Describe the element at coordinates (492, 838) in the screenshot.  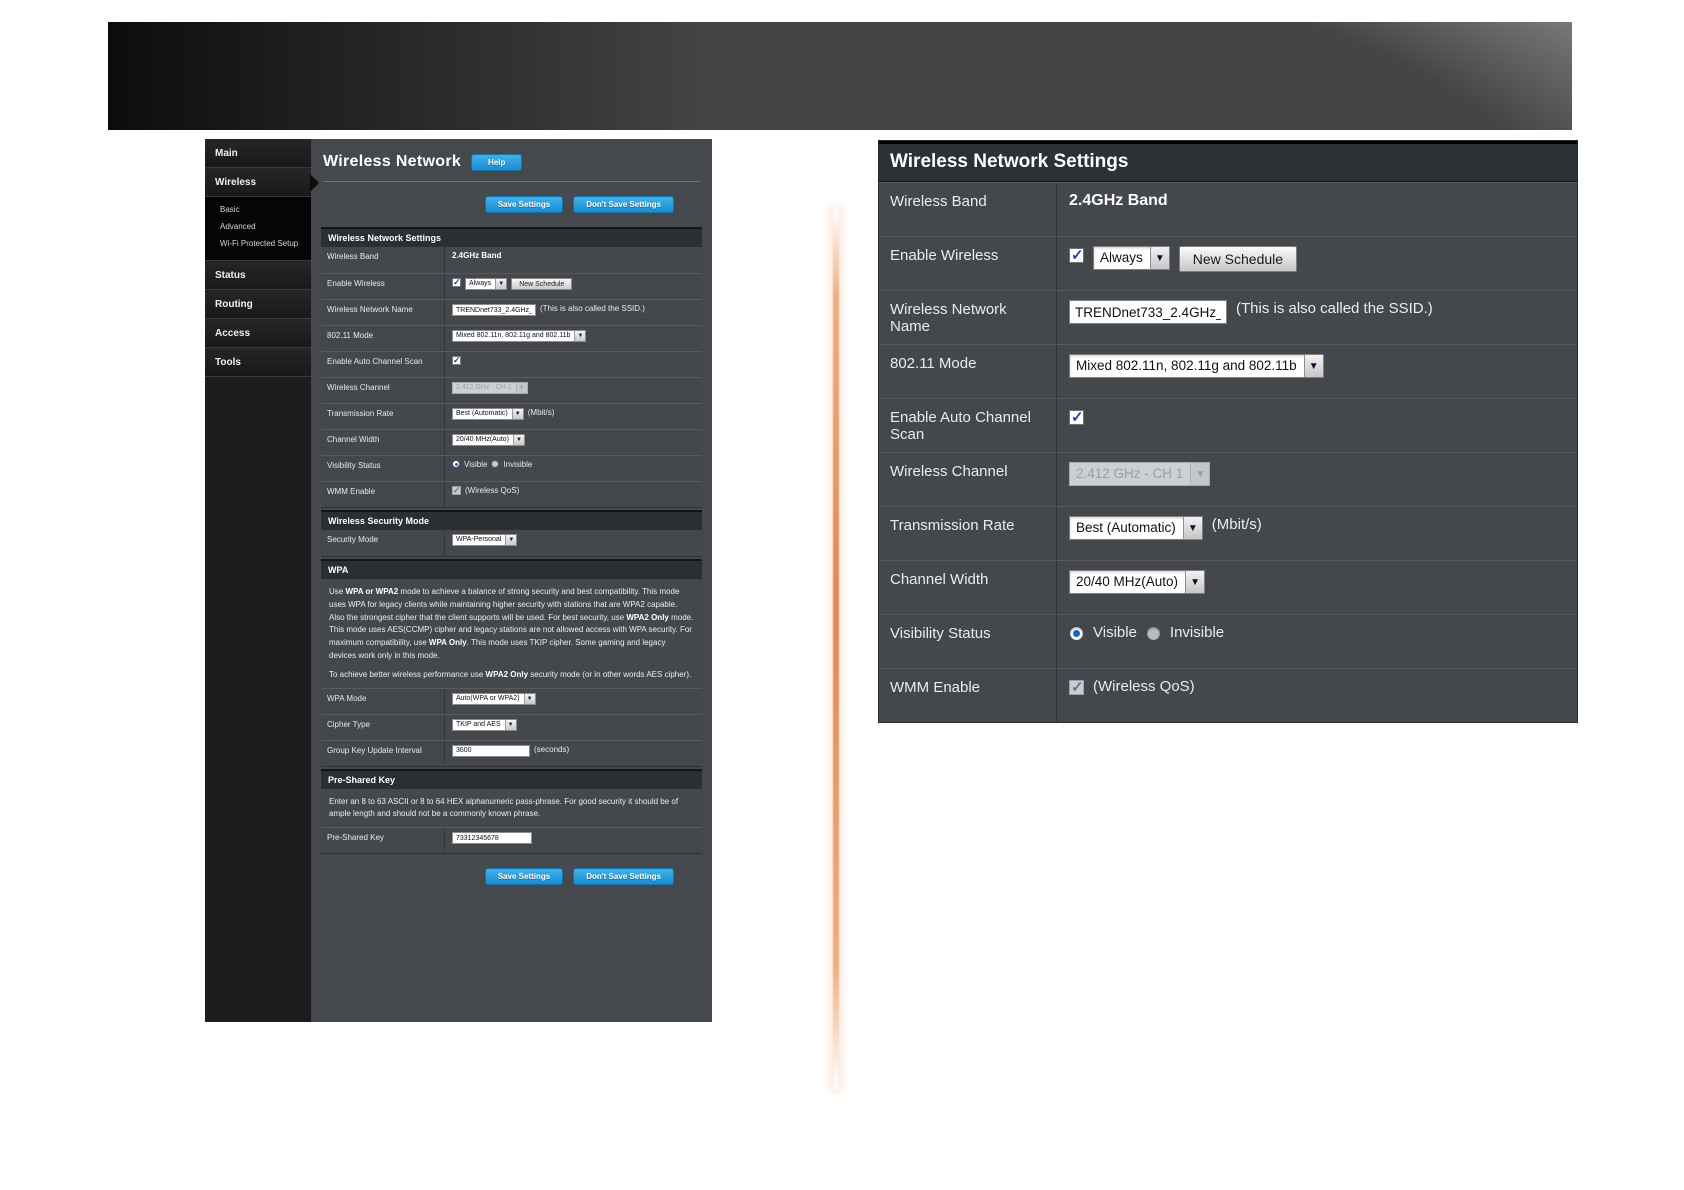
I see `psk-input` at that location.